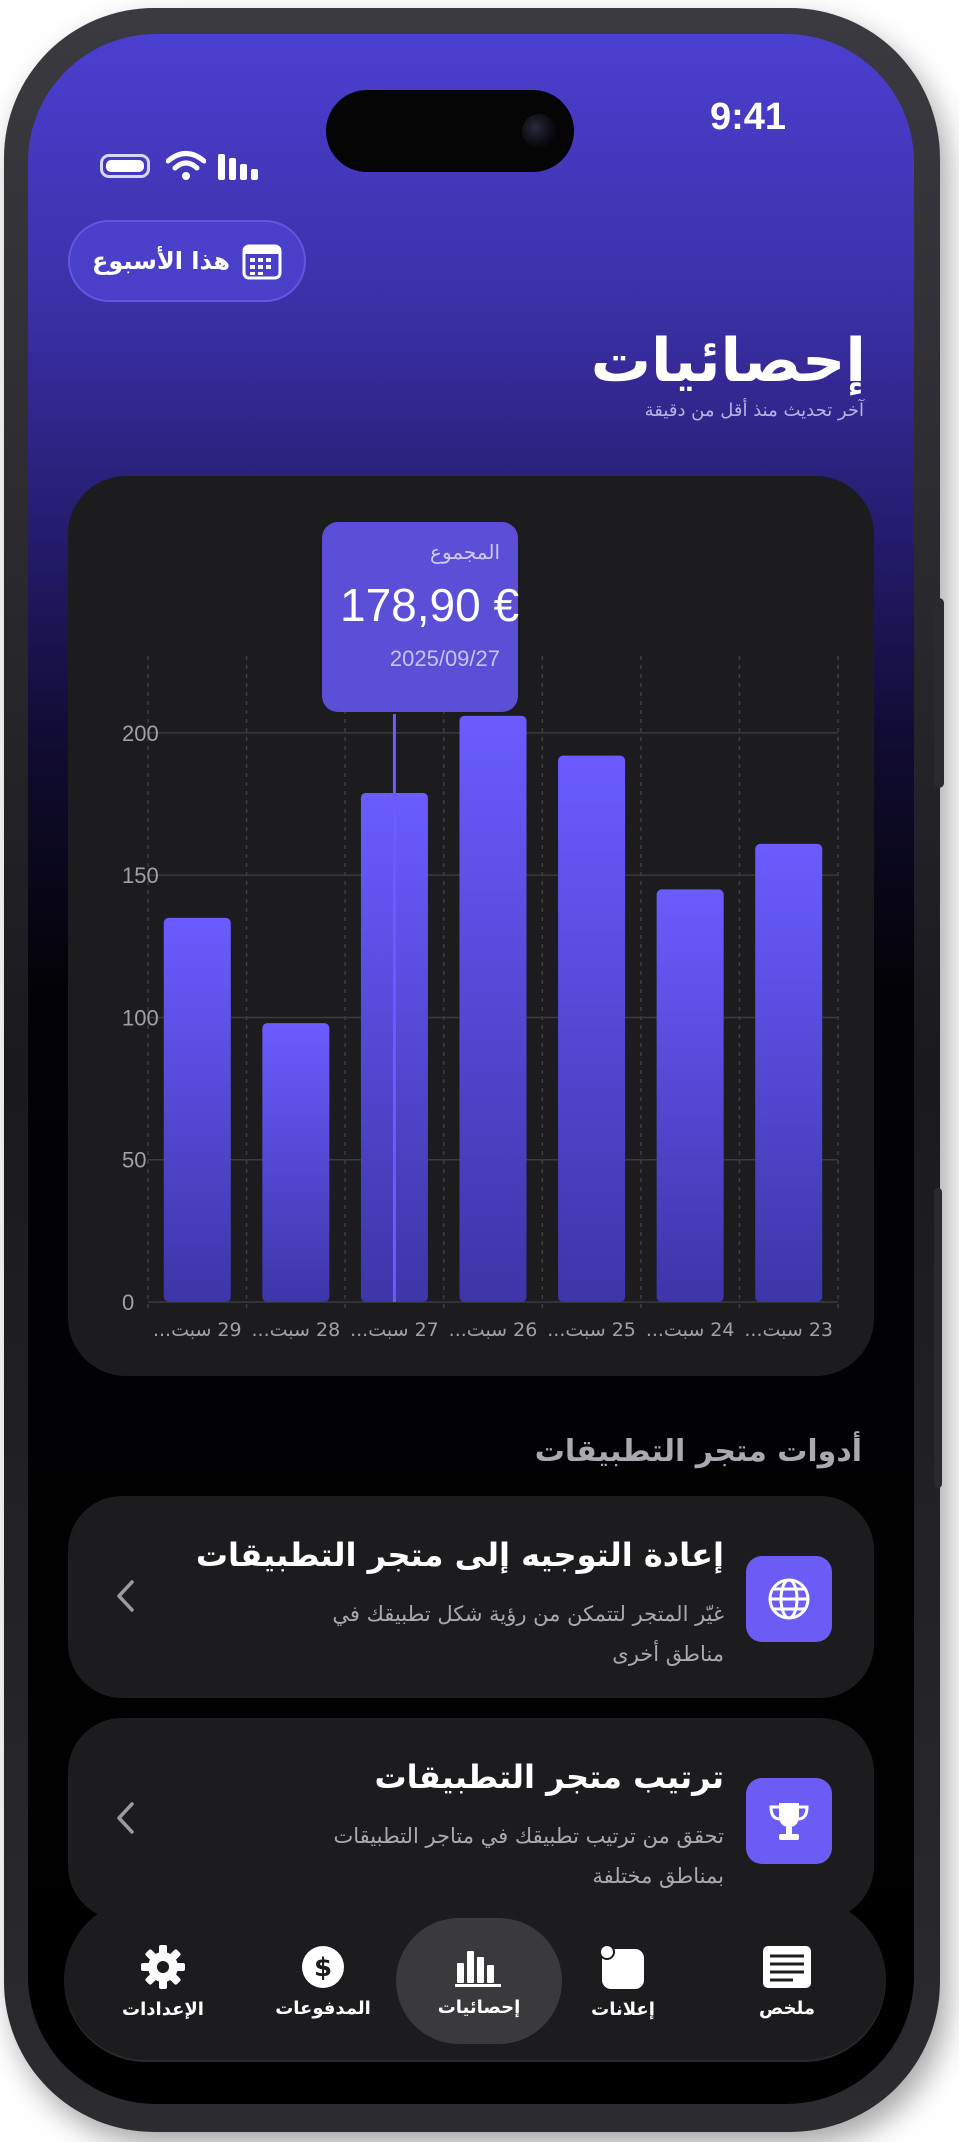 The image size is (959, 2142). Describe the element at coordinates (787, 1966) in the screenshot. I see `newspaper-icon` at that location.